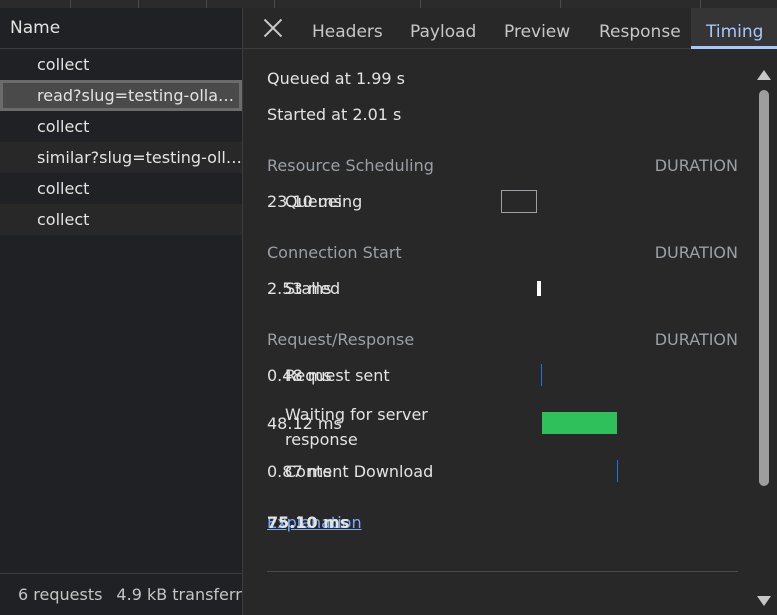 The image size is (777, 615). Describe the element at coordinates (336, 78) in the screenshot. I see `queued-at-text: Queued at 1.99 s` at that location.